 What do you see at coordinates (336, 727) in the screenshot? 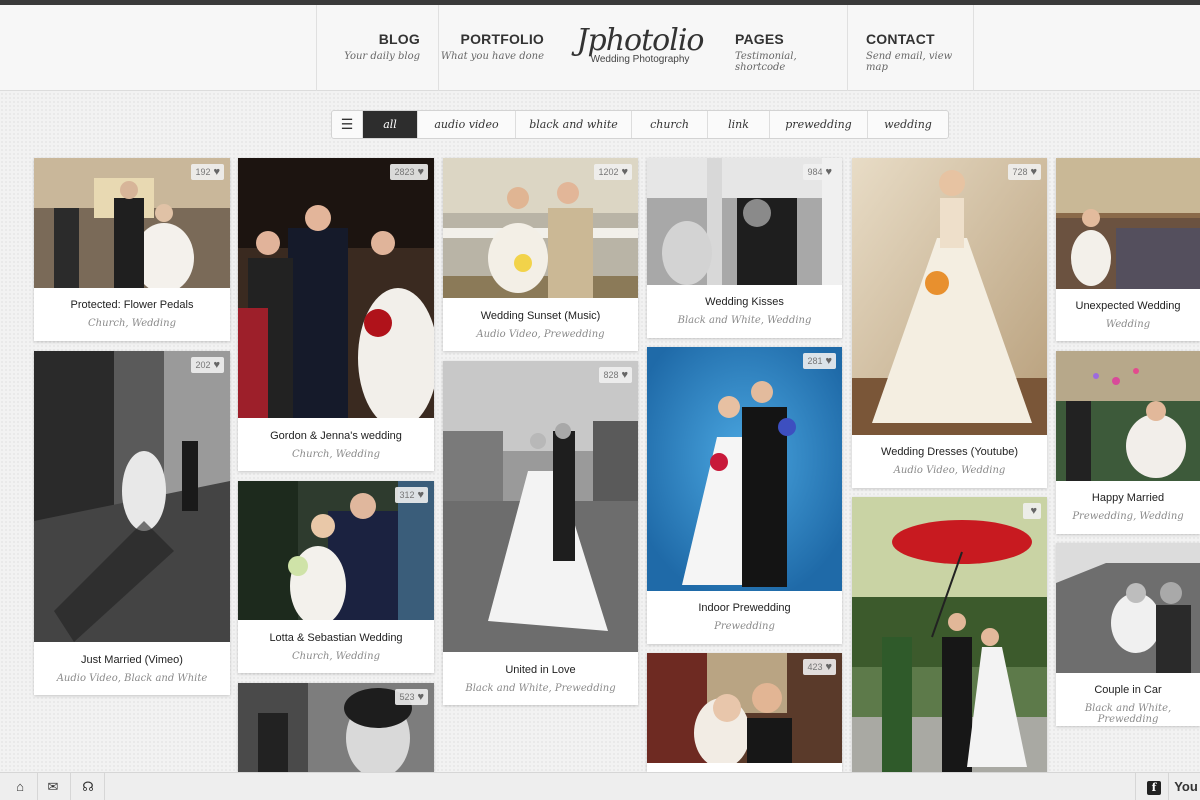
I see `portfolio-card-bw-woman: 523 ♥` at bounding box center [336, 727].